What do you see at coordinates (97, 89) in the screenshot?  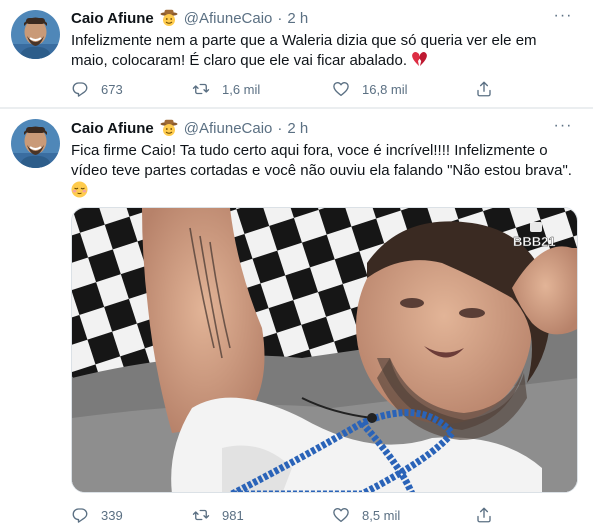 I see `reply-button: 673` at bounding box center [97, 89].